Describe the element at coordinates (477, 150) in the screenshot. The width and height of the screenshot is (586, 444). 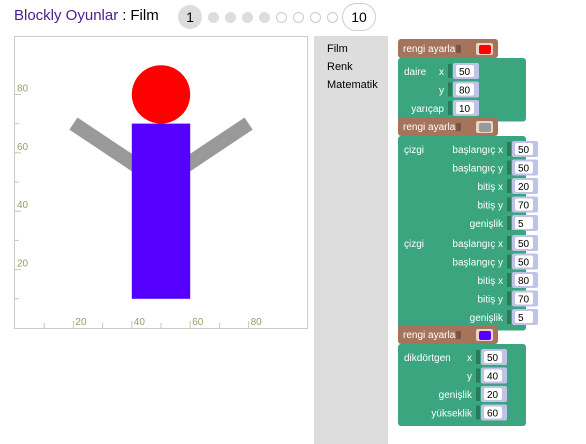
I see `block-param-label: başlangıç x` at that location.